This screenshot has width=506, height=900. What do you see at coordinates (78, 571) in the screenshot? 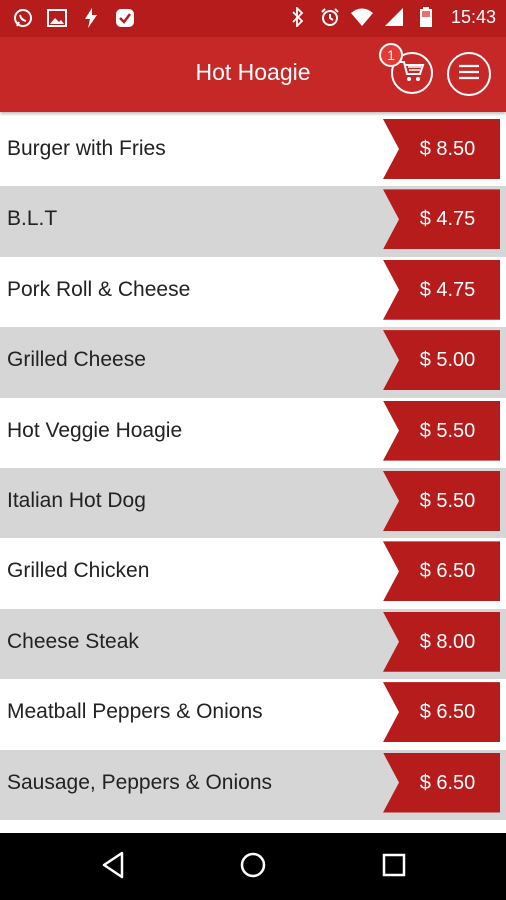
I see `item-name: Grilled Chicken` at bounding box center [78, 571].